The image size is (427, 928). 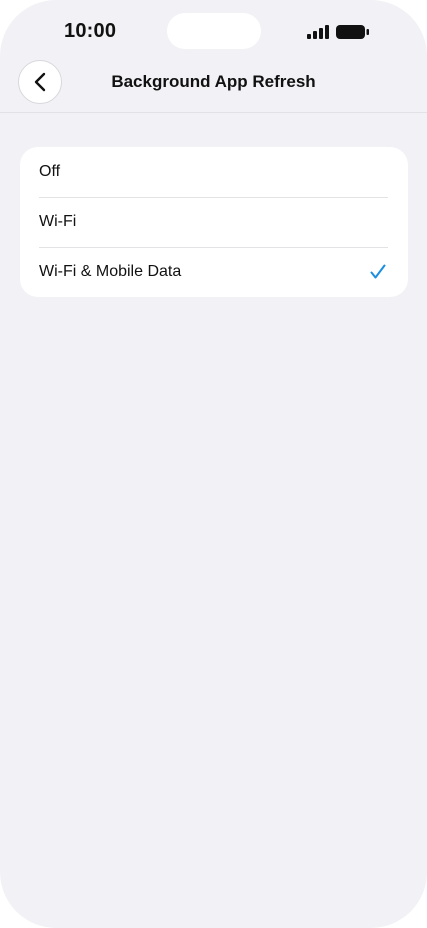 I want to click on checkmark-icon, so click(x=378, y=271).